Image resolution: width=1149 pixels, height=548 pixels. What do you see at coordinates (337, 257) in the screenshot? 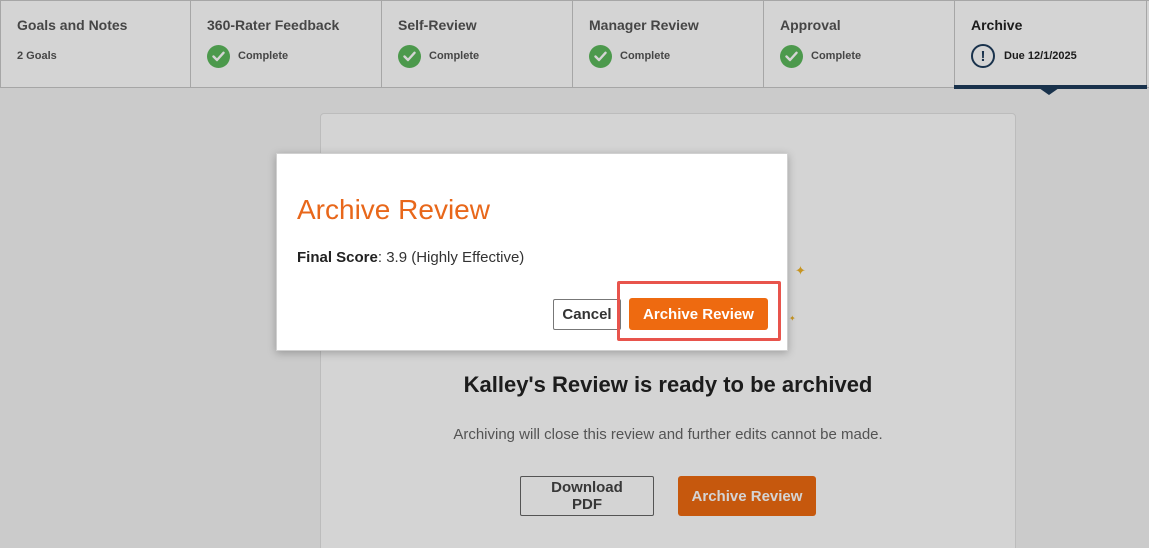
I see `final-score-label: Final Score` at bounding box center [337, 257].